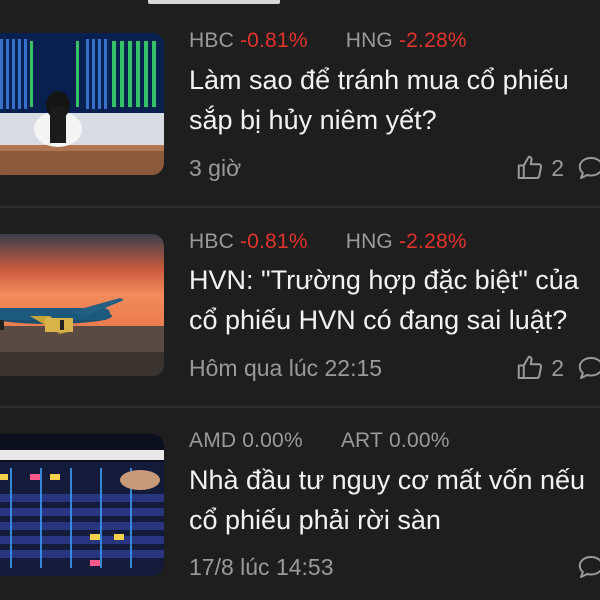 The image size is (600, 600). I want to click on title-line: HVN: "Trường hợp đặc biệt" của, so click(384, 280).